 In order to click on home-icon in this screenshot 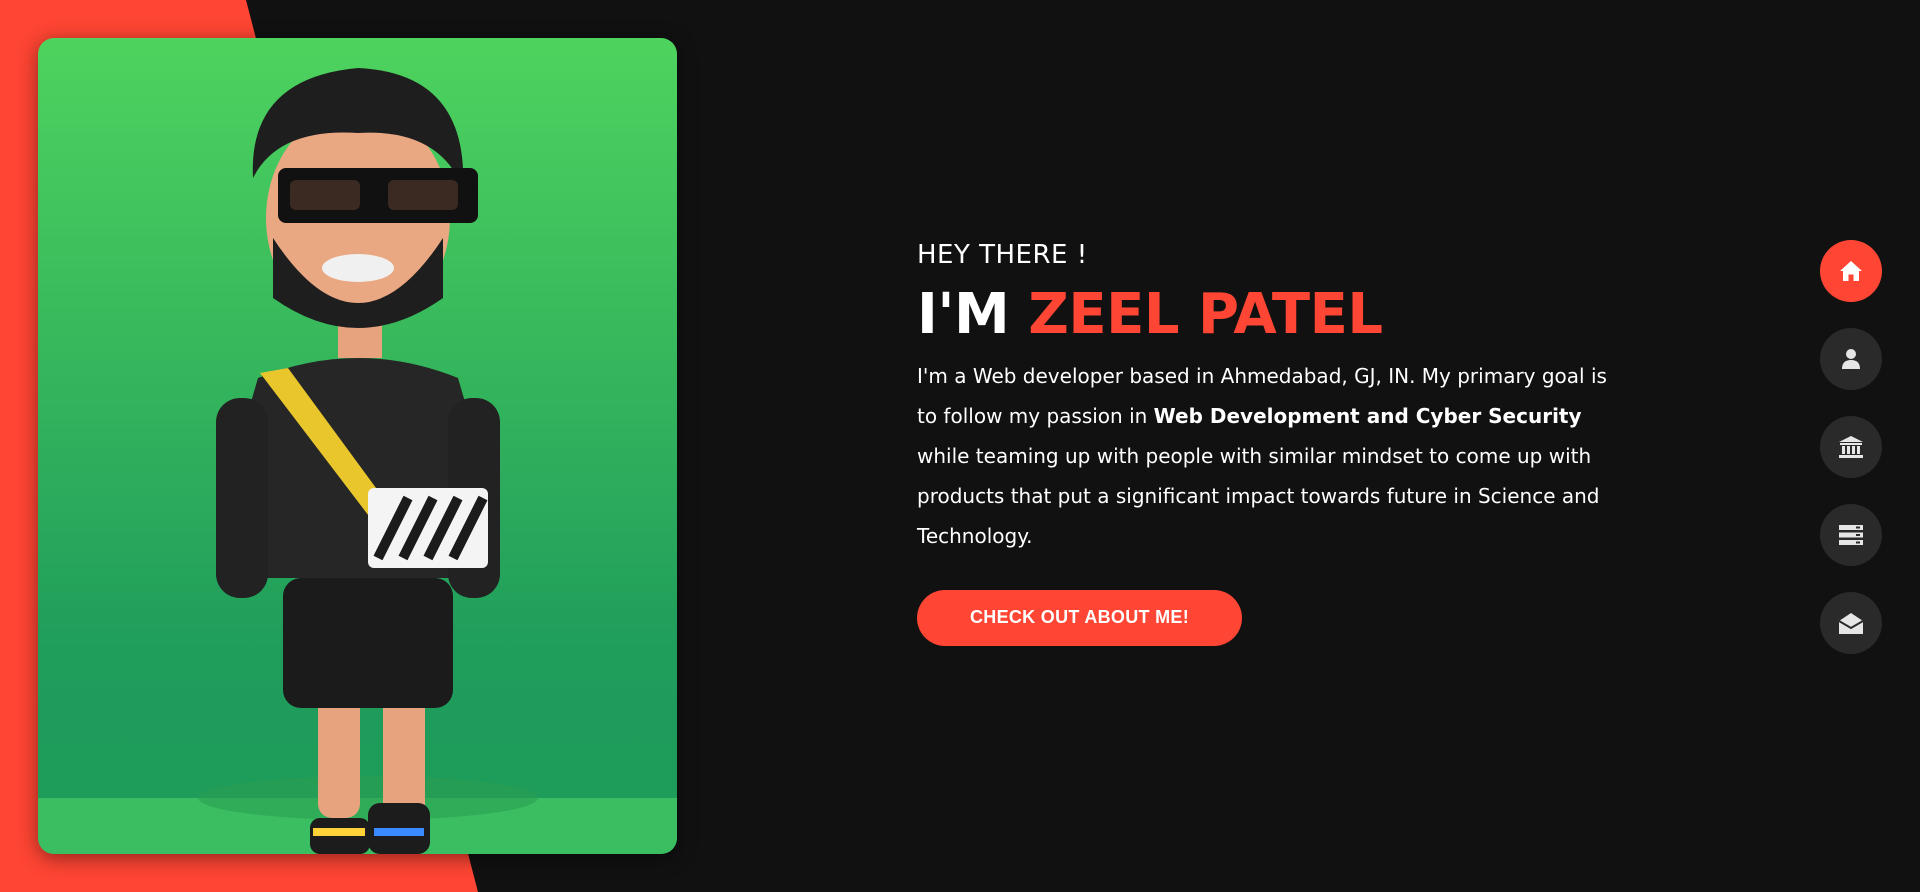, I will do `click(1851, 271)`.